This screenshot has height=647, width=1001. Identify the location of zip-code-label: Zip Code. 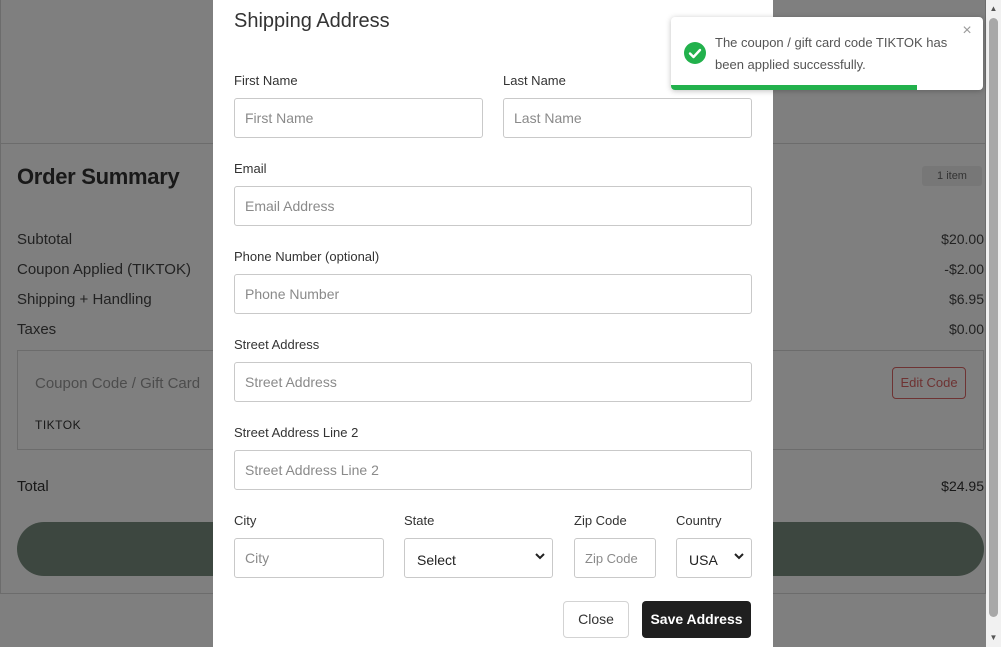
(600, 520).